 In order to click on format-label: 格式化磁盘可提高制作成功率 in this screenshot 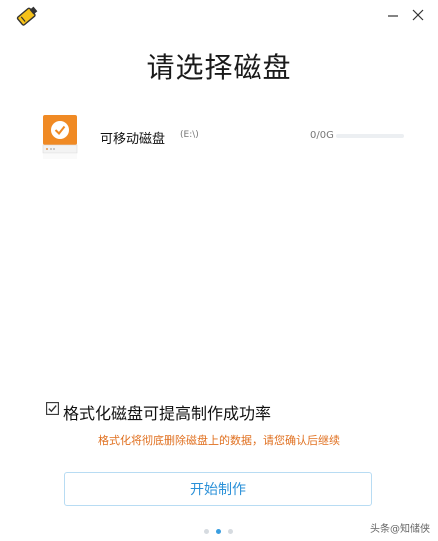, I will do `click(167, 413)`.